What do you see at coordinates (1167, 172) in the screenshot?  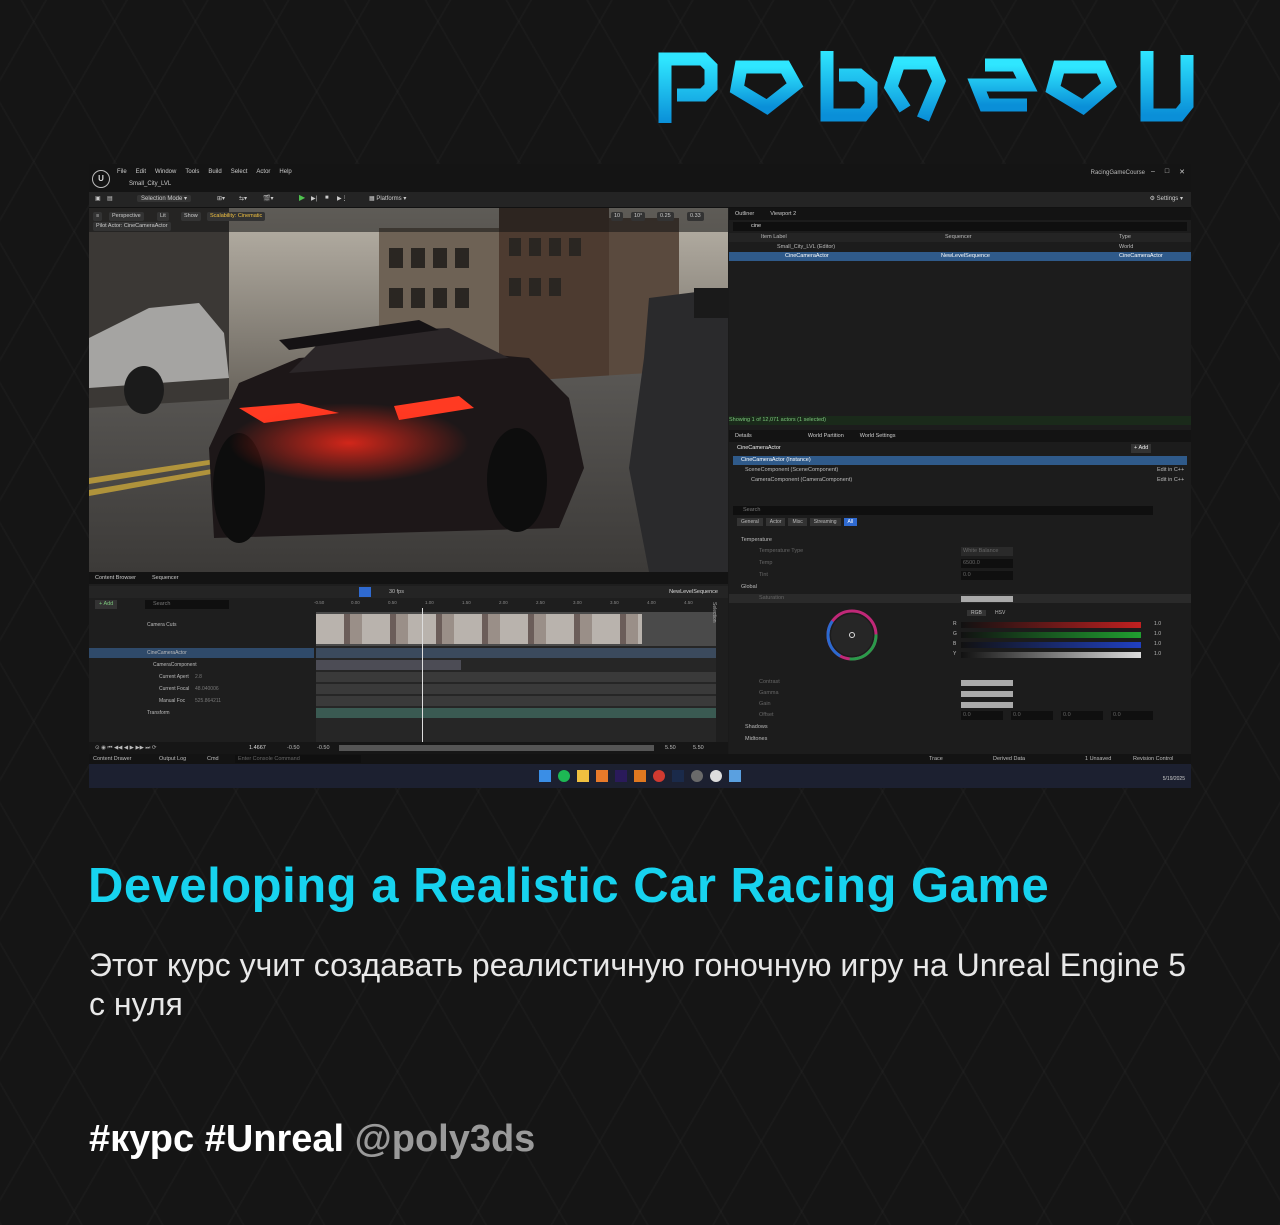 I see `maximize-icon: □` at bounding box center [1167, 172].